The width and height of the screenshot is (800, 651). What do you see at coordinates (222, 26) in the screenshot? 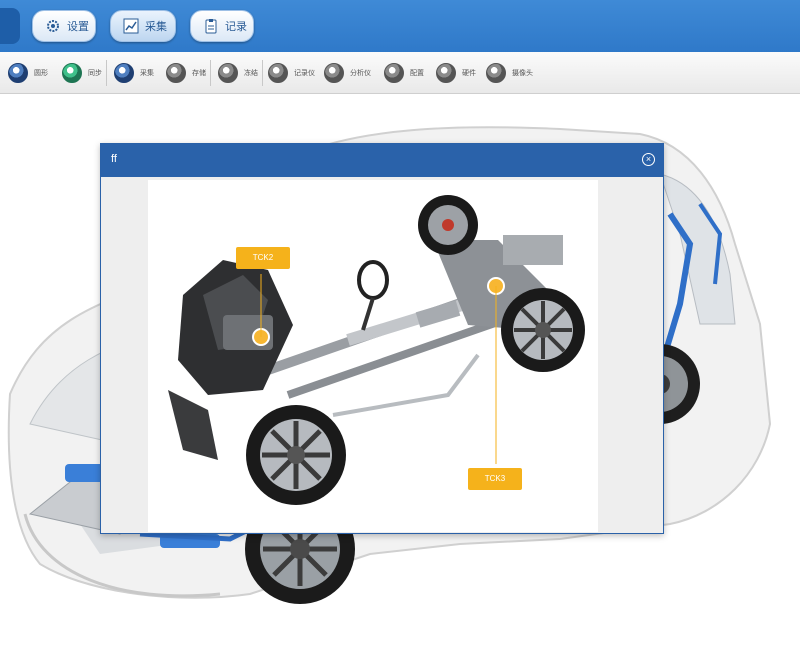
I see `records-button: 记录` at bounding box center [222, 26].